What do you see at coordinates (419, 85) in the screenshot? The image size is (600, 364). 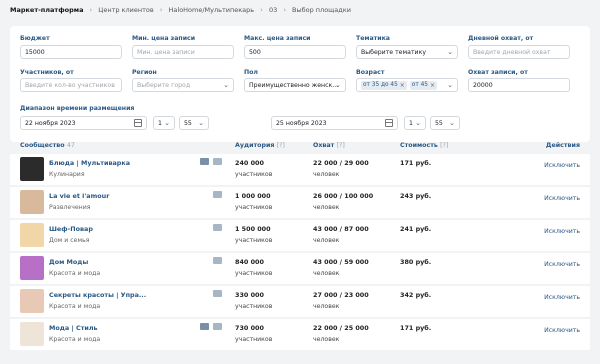 I see `age-tag-label: от 45` at bounding box center [419, 85].